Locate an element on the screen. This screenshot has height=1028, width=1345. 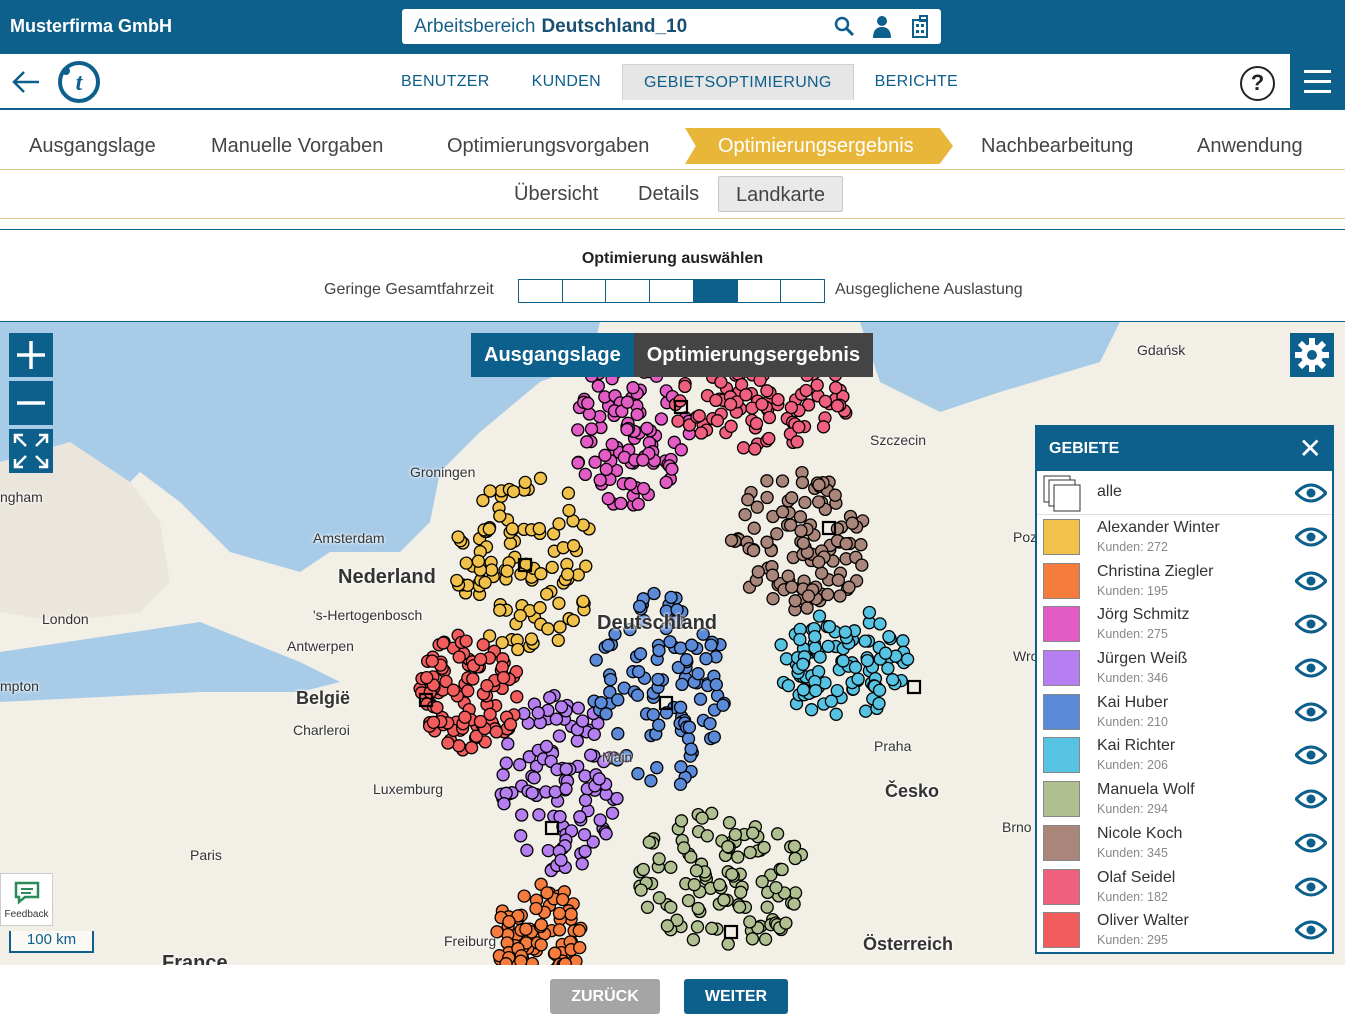
close-icon: ✕ is located at coordinates (1310, 449).